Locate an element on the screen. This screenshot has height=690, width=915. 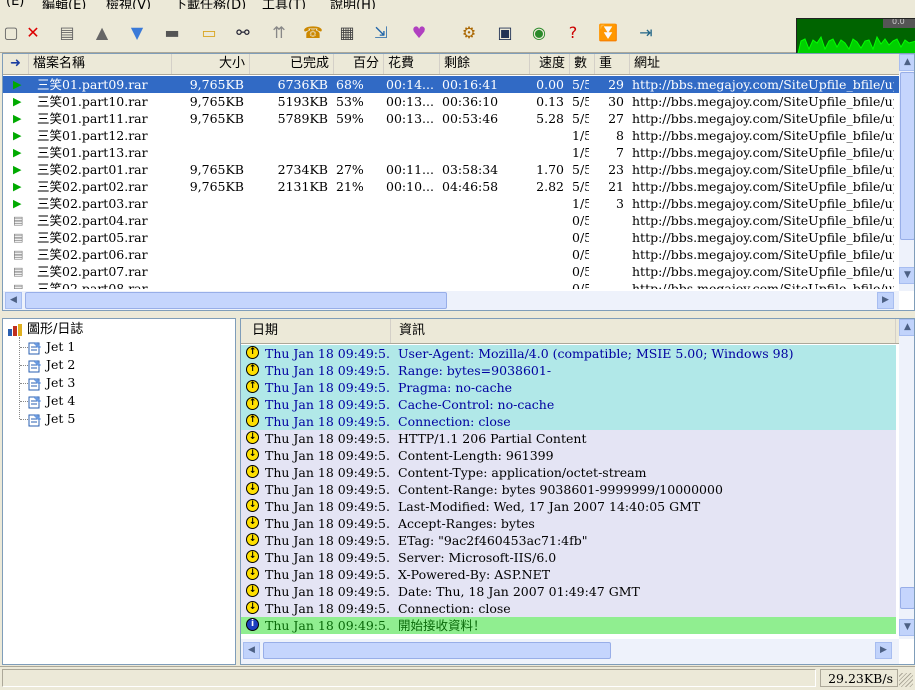
col-done: 已完成 is located at coordinates (292, 64).